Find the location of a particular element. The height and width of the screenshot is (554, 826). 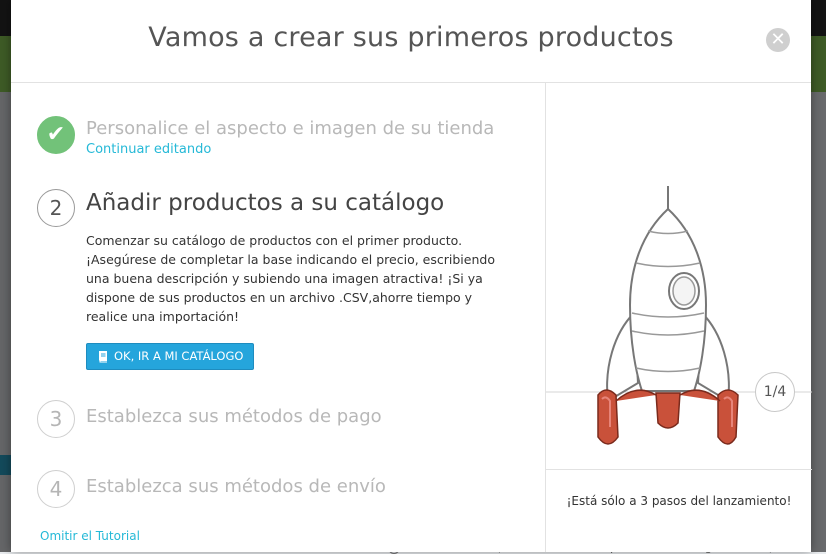

go-to-catalog-label: OK, IR A MI CATÁLOGO is located at coordinates (179, 356).